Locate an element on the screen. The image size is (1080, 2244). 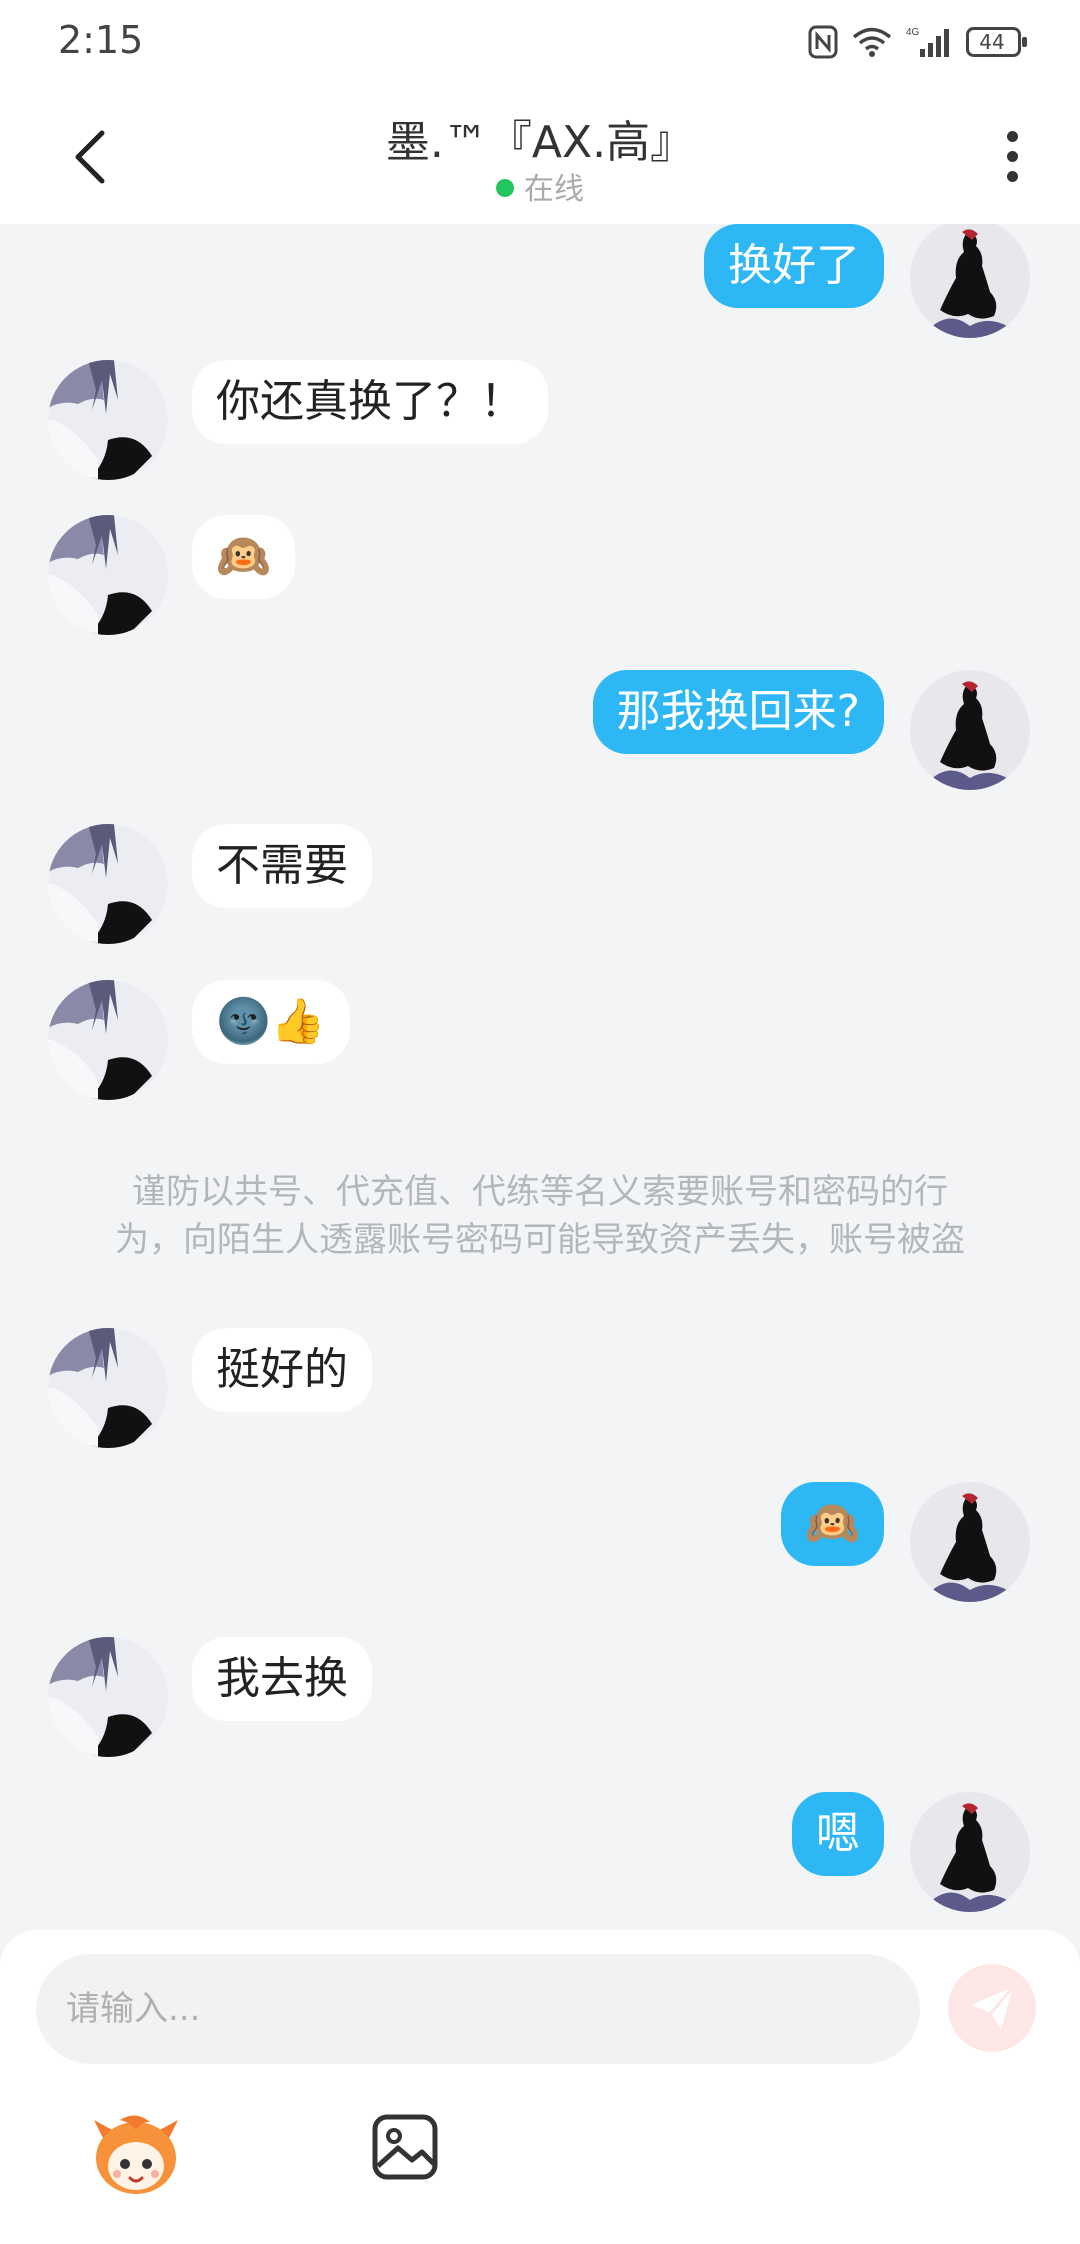
battery-level: 44 is located at coordinates (992, 42).